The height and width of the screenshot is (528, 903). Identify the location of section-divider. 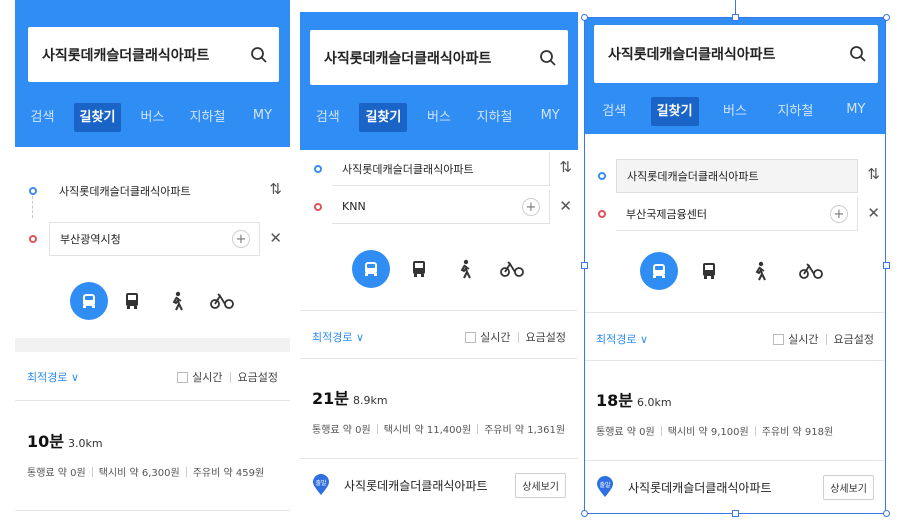
(152, 345).